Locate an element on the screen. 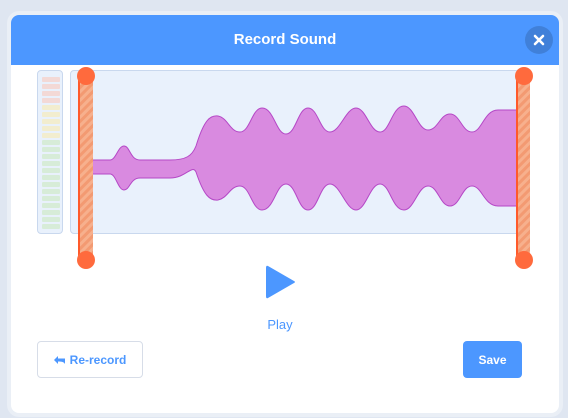 This screenshot has width=568, height=418. trim-start-bottom-knob is located at coordinates (86, 260).